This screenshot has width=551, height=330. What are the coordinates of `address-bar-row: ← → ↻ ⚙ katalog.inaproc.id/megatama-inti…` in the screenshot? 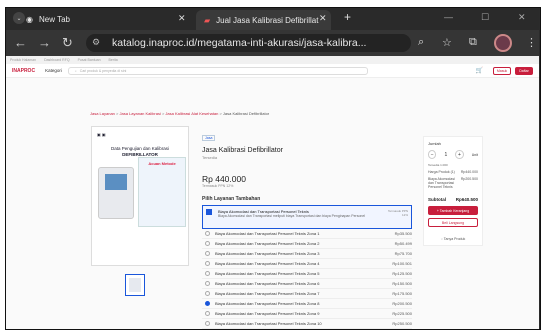 It's located at (272, 43).